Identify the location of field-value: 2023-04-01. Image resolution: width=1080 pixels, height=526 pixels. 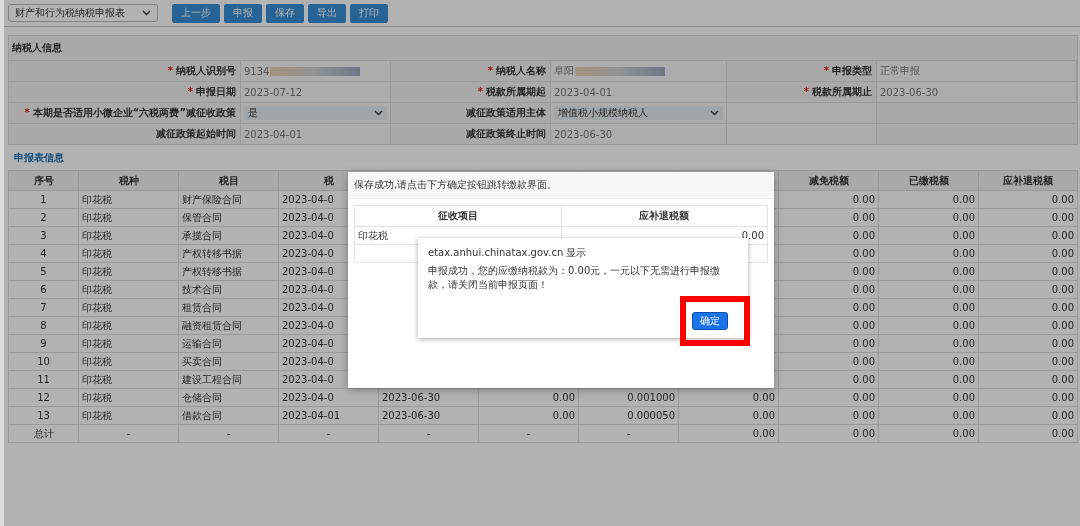
(273, 134).